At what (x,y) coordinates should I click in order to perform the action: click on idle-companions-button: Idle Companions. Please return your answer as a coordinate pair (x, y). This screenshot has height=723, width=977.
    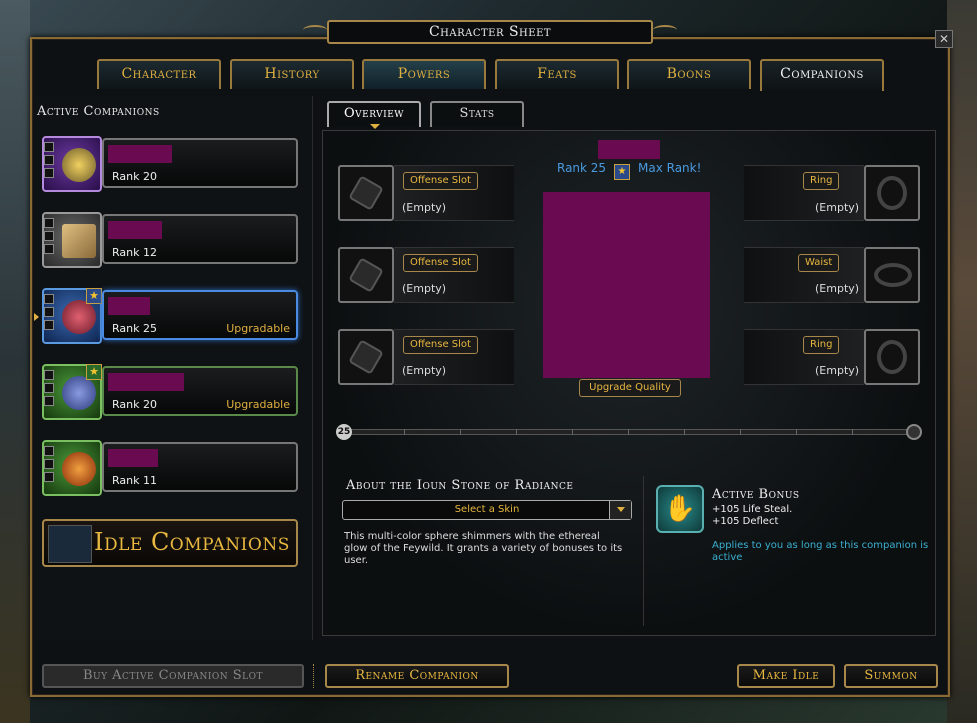
    Looking at the image, I should click on (170, 543).